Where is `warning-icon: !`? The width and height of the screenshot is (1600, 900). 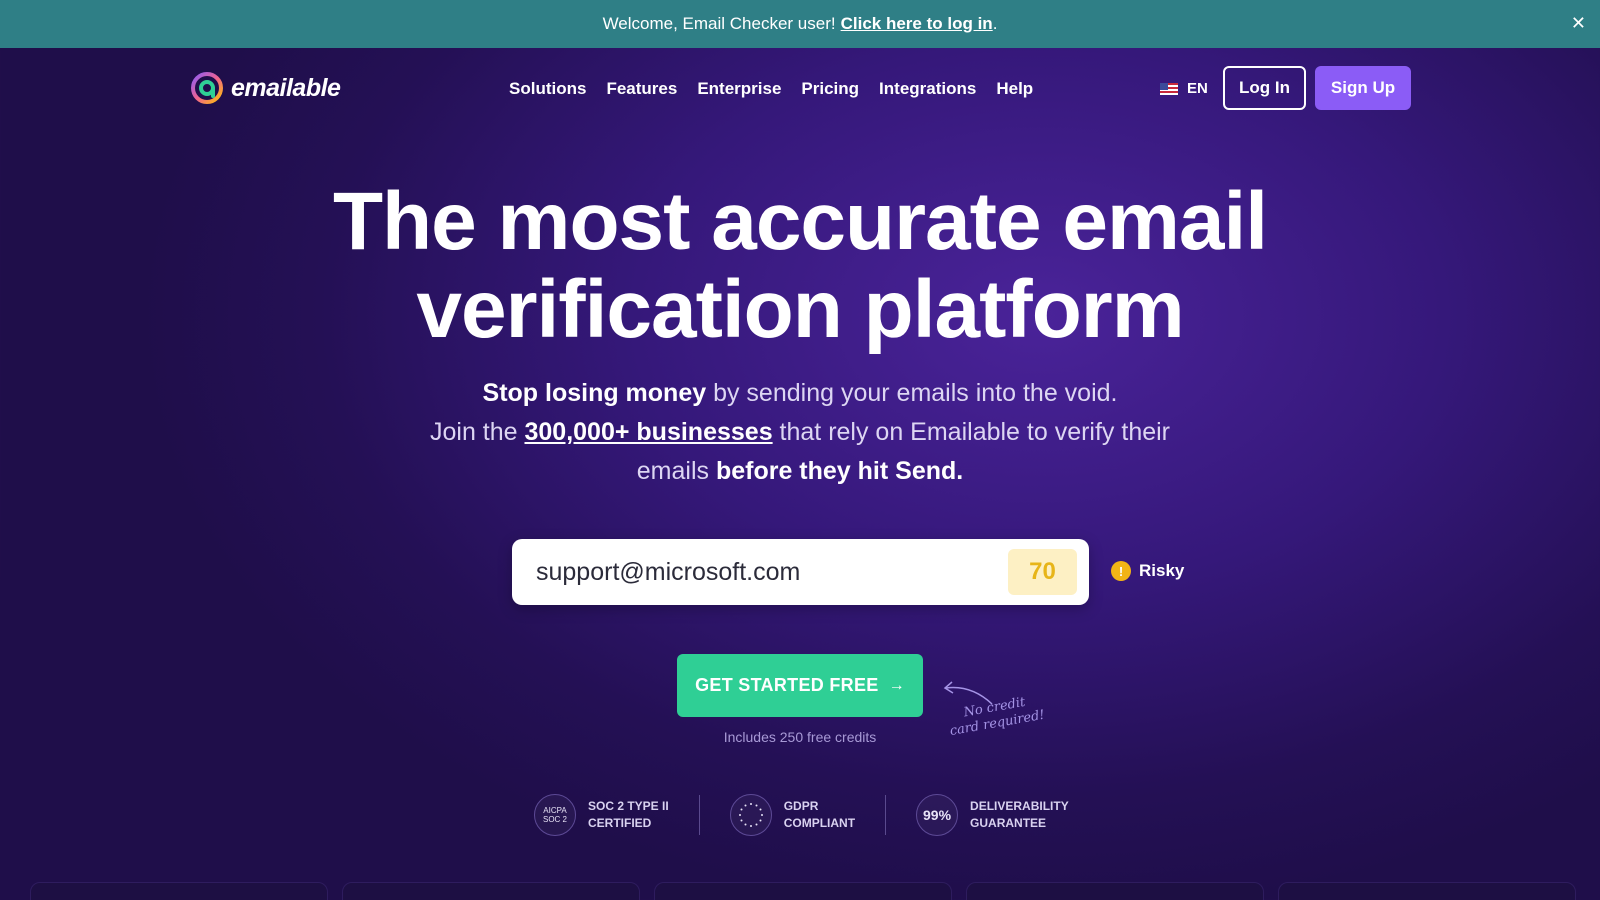 warning-icon: ! is located at coordinates (1121, 571).